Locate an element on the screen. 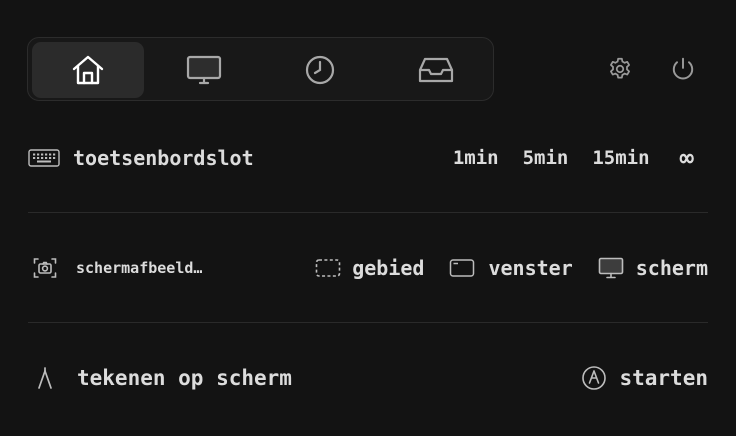 The width and height of the screenshot is (736, 436). draw-on-screen-row: tekenen op scherm starten is located at coordinates (368, 378).